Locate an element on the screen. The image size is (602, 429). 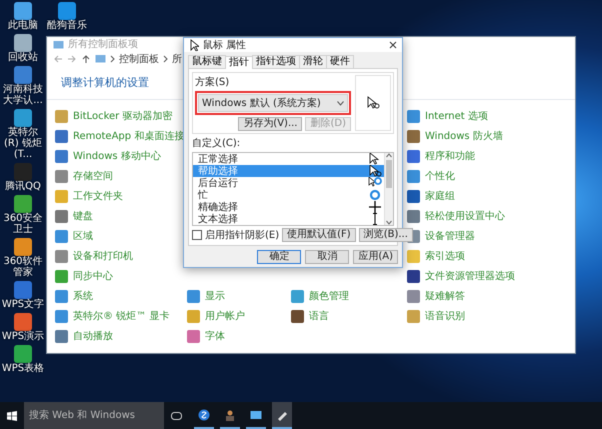
applet-link: 系统 is located at coordinates (83, 296).